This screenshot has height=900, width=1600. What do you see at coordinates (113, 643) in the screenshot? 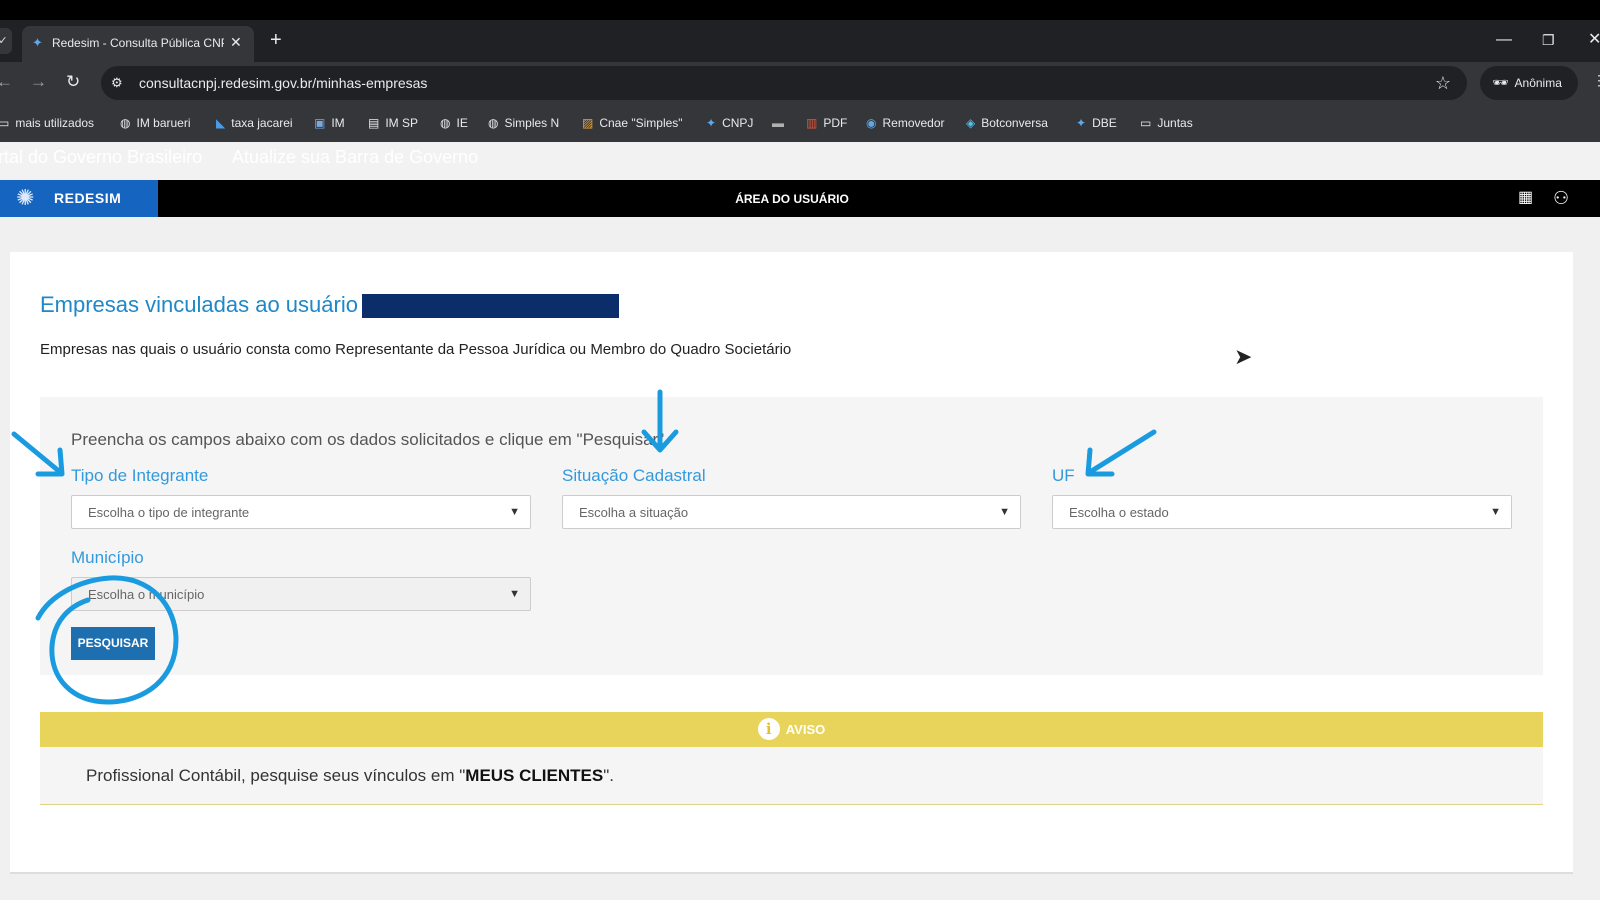
I see `pesquisar-button: PESQUISAR` at bounding box center [113, 643].